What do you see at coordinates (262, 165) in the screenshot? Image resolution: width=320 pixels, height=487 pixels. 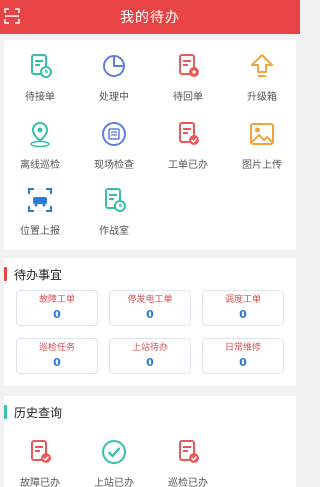 I see `grid-item-label: 图片上传` at bounding box center [262, 165].